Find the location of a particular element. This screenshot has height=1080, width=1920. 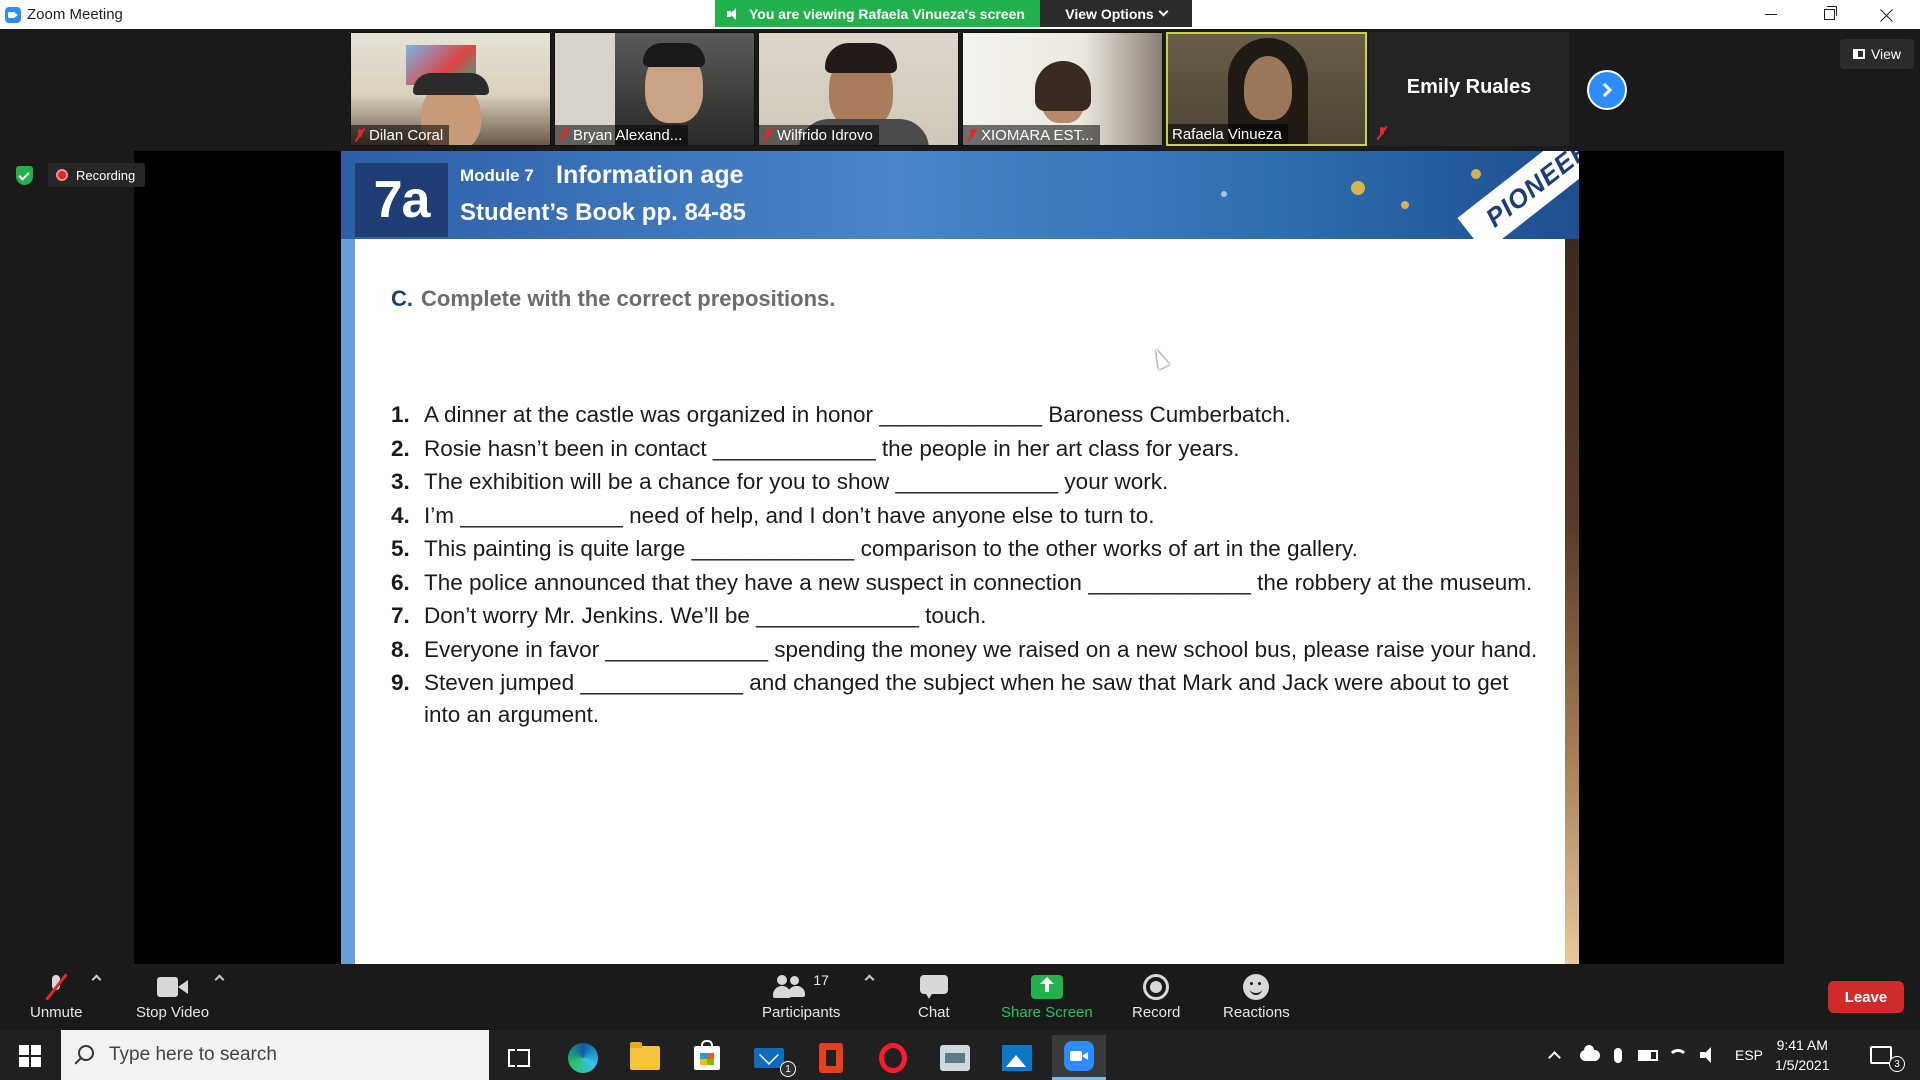

chevron-down-icon is located at coordinates (1163, 11).